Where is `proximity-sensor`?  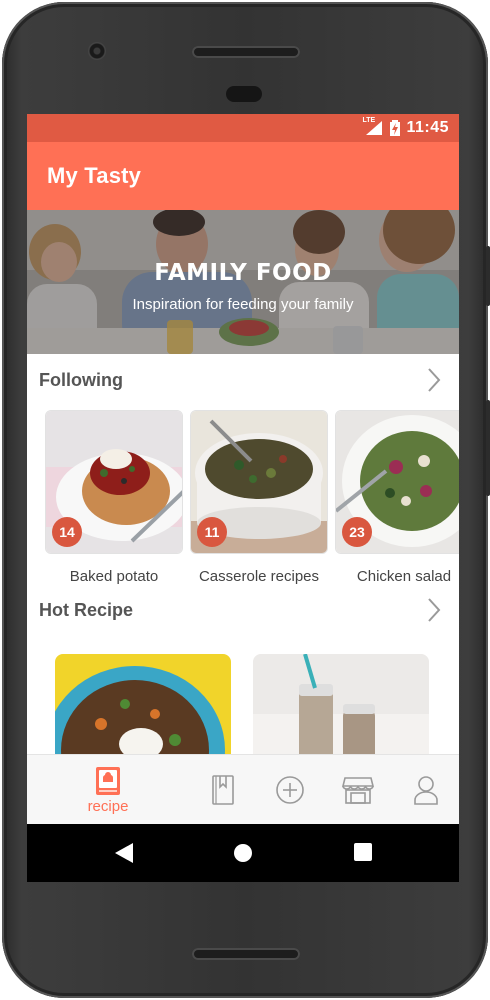 proximity-sensor is located at coordinates (244, 94).